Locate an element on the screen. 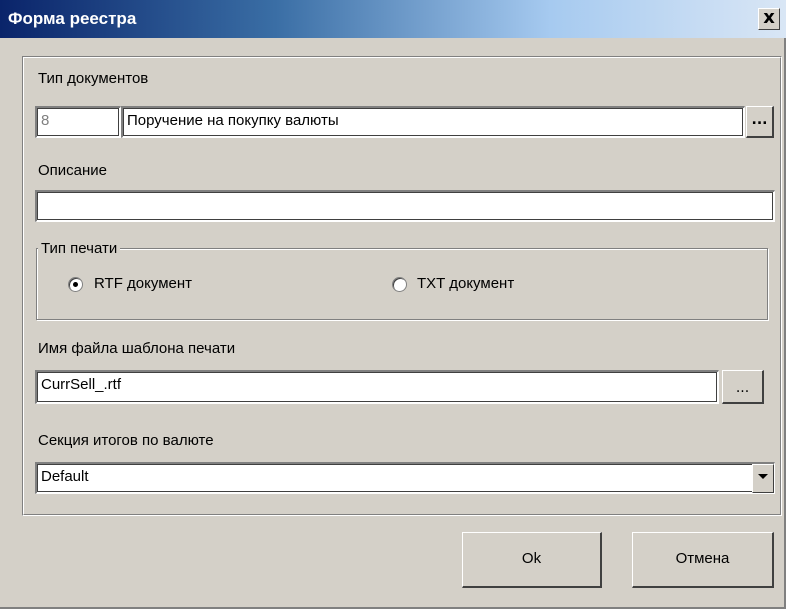  currency-section-value: Default is located at coordinates (65, 476).